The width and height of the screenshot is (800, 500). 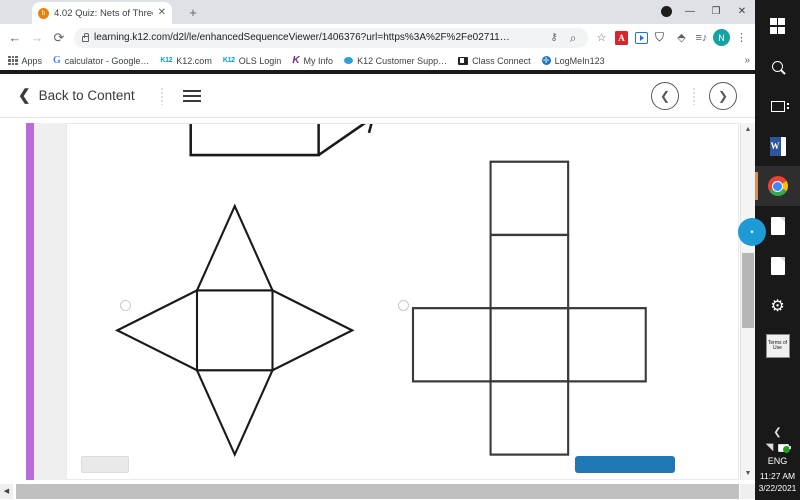 I want to click on vertical-scrollbar: ▲ ▼, so click(x=747, y=301).